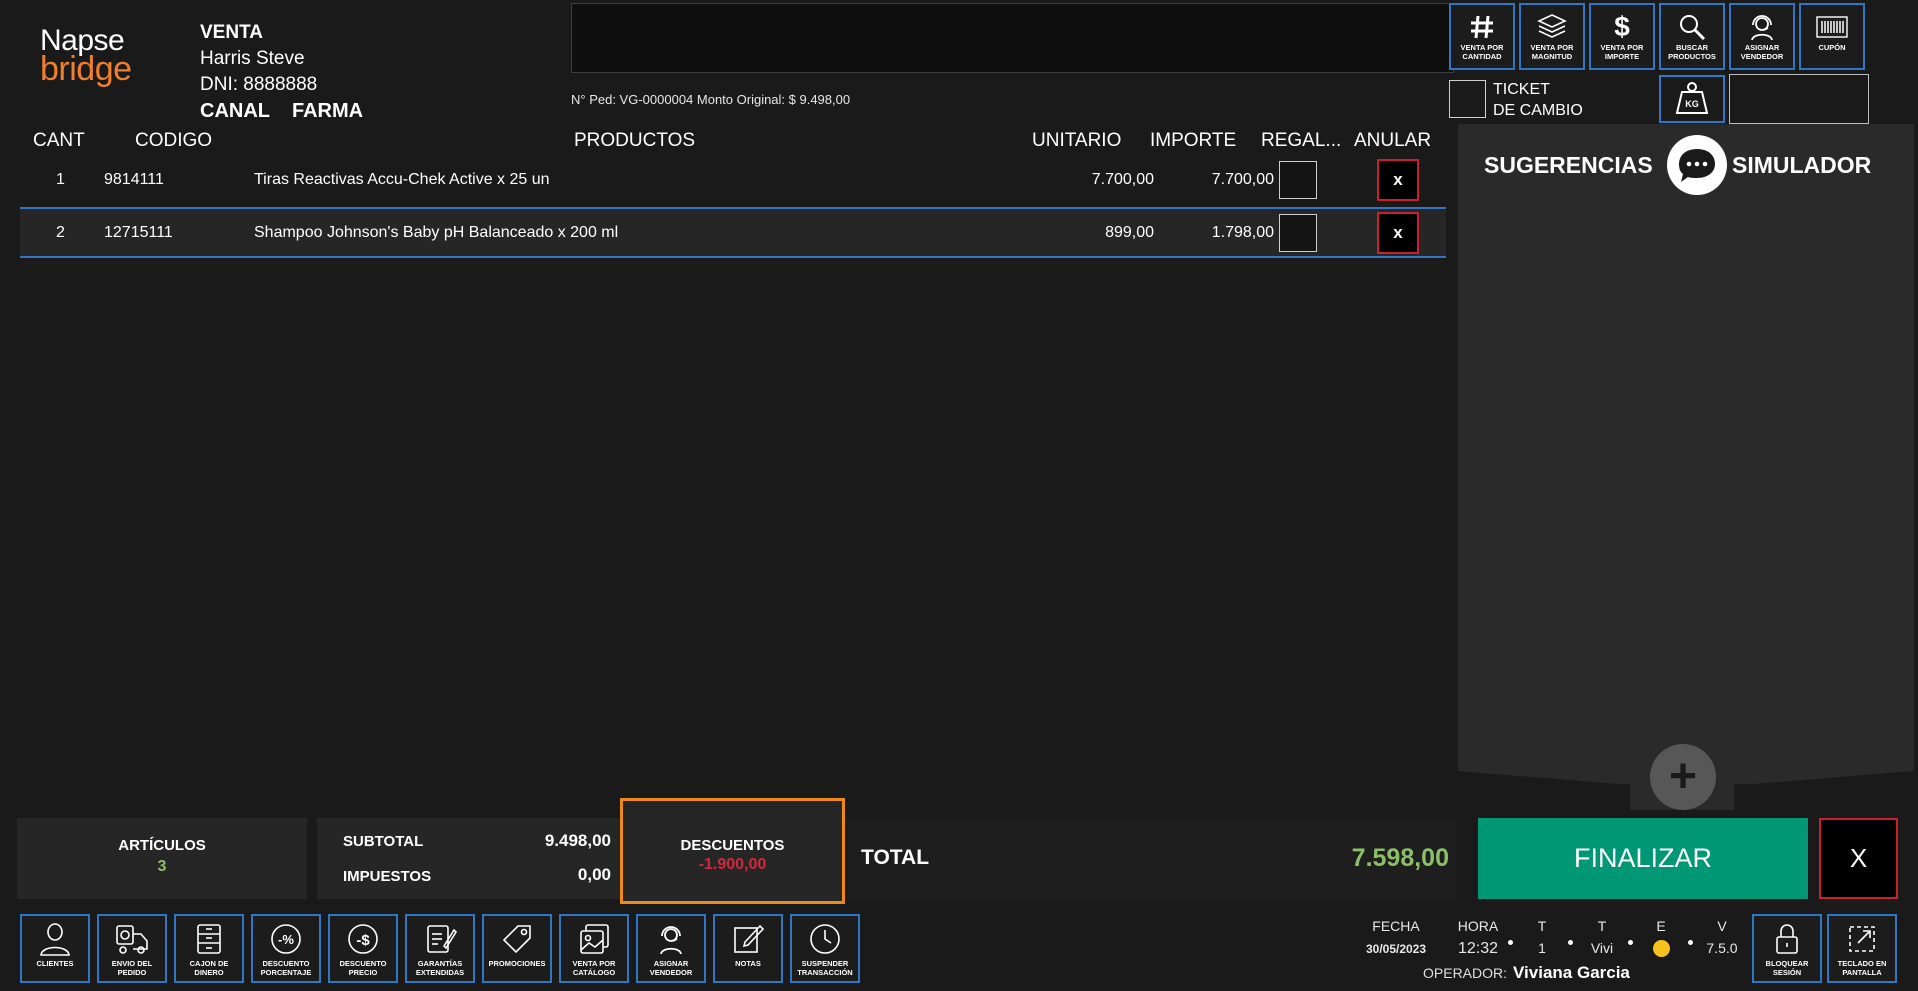 This screenshot has width=1918, height=991. What do you see at coordinates (1832, 27) in the screenshot?
I see `barcode-icon` at bounding box center [1832, 27].